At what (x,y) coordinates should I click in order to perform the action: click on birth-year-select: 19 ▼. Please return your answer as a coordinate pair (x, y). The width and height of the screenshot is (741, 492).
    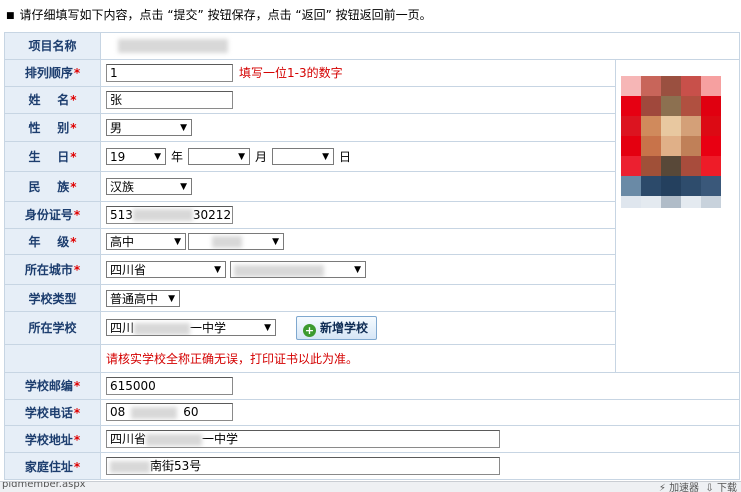
    Looking at the image, I should click on (136, 157).